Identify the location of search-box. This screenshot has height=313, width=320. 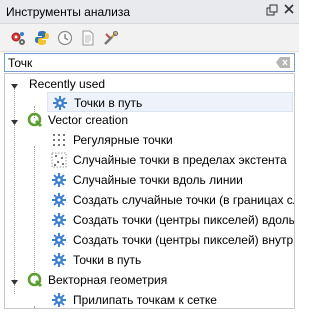
(149, 62).